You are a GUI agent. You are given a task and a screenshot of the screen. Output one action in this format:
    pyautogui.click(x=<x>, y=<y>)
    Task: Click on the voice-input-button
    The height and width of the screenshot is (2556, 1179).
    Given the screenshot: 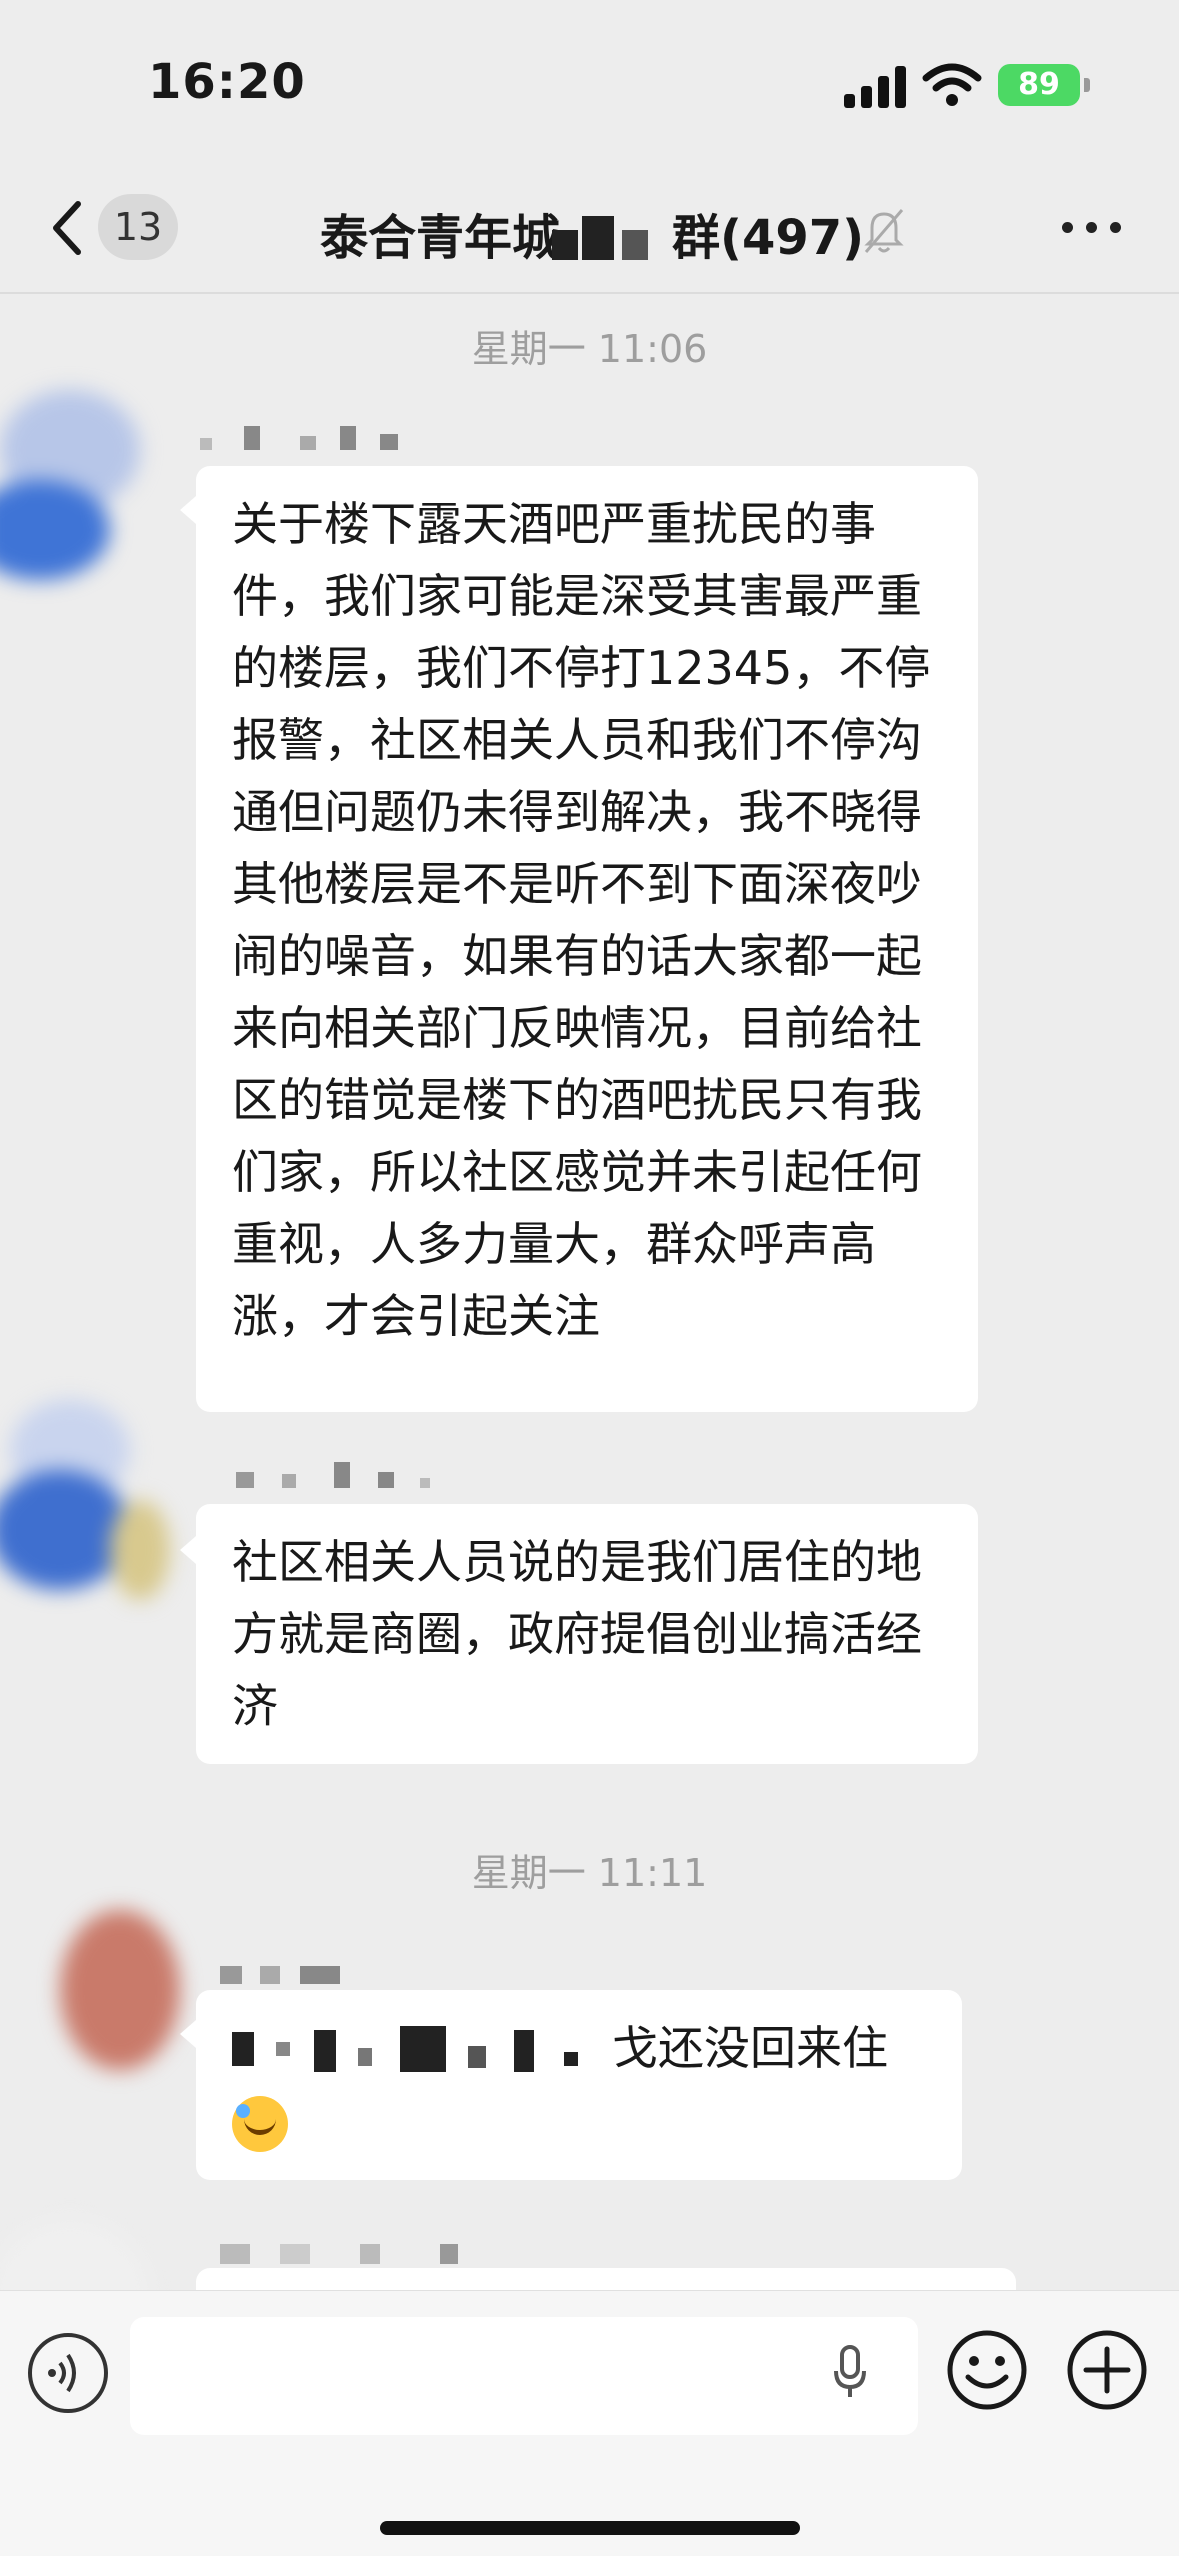 What is the action you would take?
    pyautogui.click(x=68, y=2373)
    